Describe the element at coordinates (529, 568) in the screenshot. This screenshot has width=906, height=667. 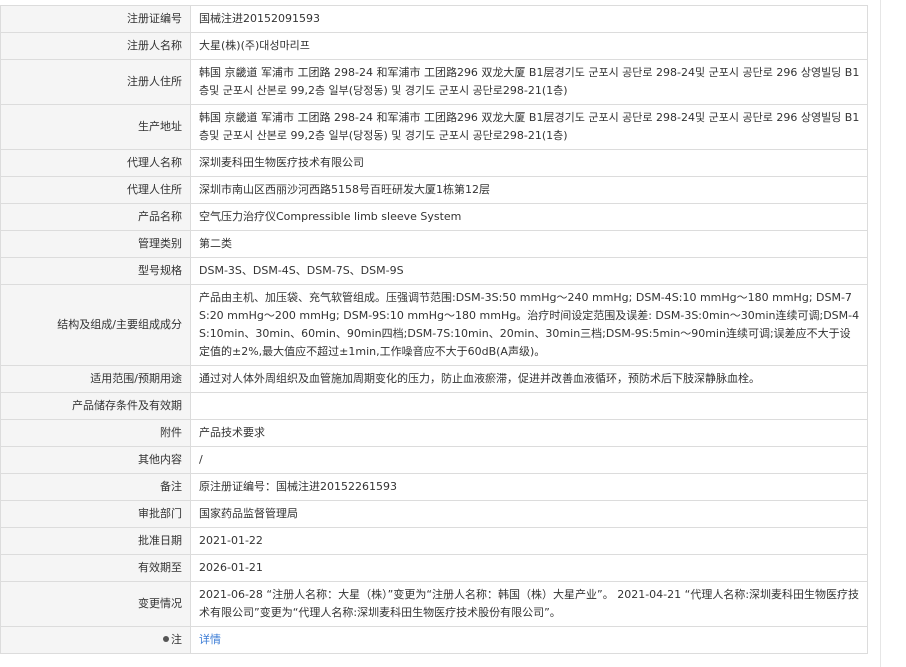
I see `field-value: 2026-01-21` at that location.